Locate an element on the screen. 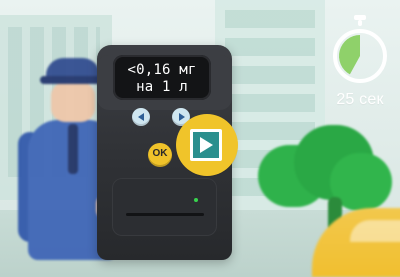 The width and height of the screenshot is (400, 277). display-reading-line-1: <0,16 мг is located at coordinates (162, 70).